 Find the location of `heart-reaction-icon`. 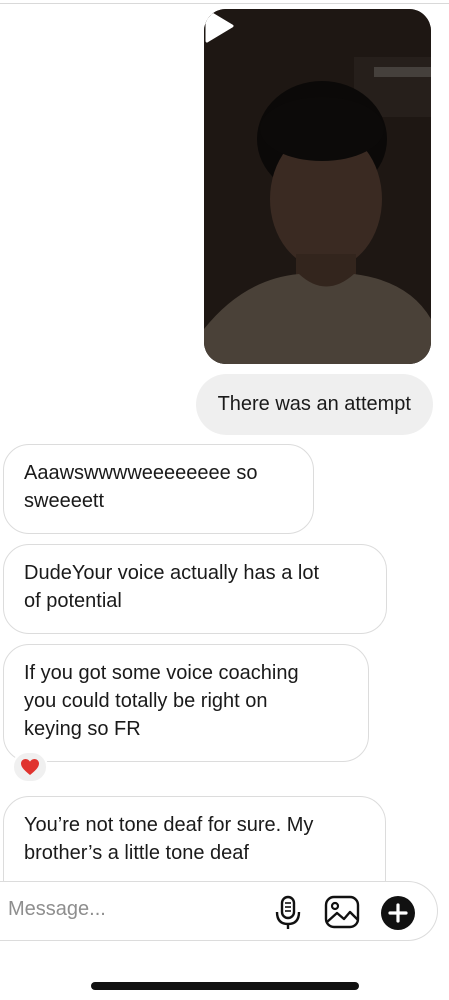

heart-reaction-icon is located at coordinates (30, 767).